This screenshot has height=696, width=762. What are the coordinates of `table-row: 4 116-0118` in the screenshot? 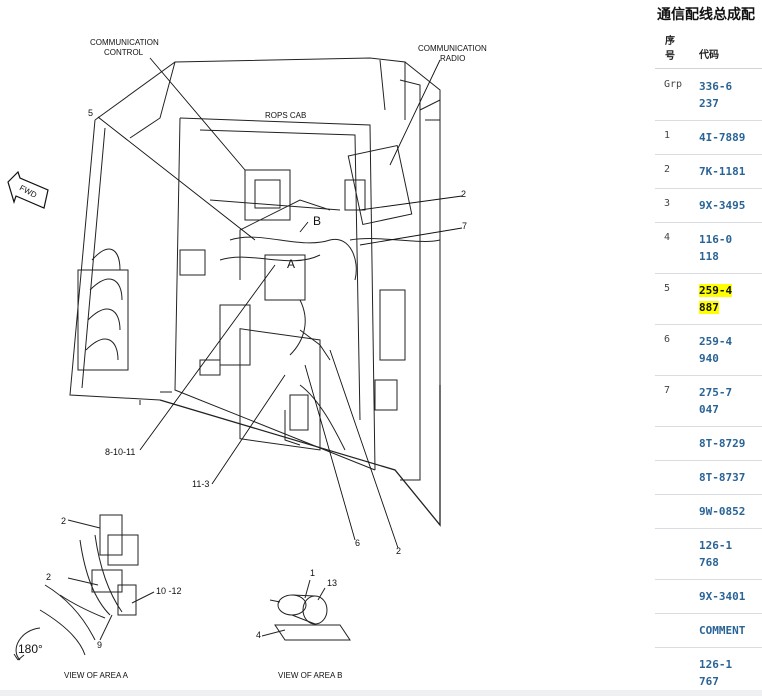 It's located at (708, 248).